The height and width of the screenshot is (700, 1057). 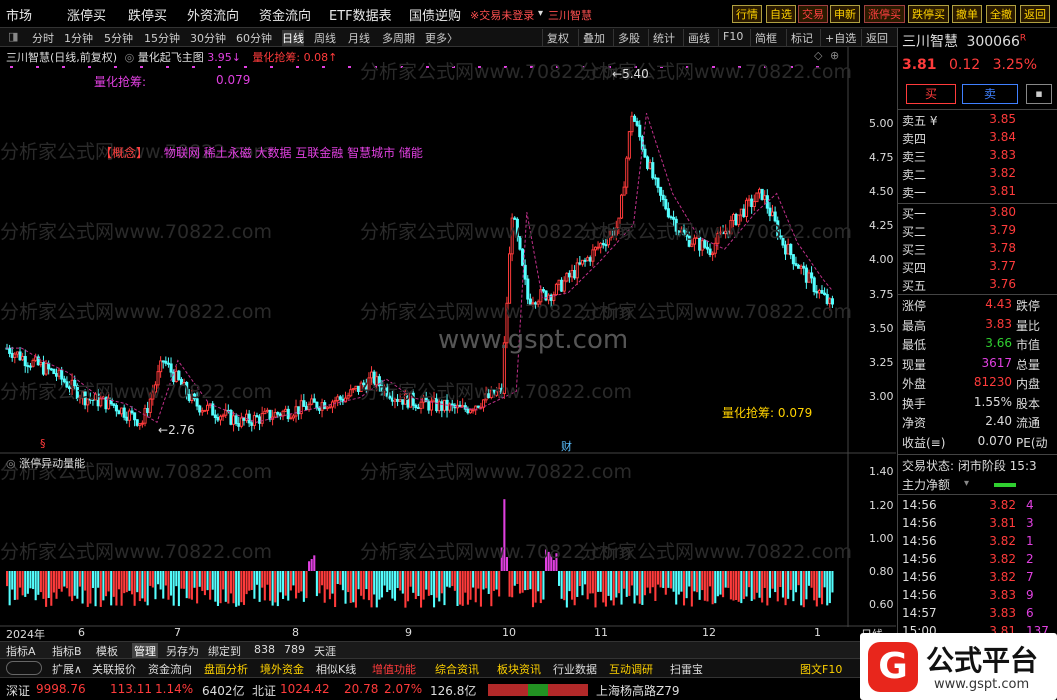 I want to click on marker-fin: 财, so click(x=566, y=446).